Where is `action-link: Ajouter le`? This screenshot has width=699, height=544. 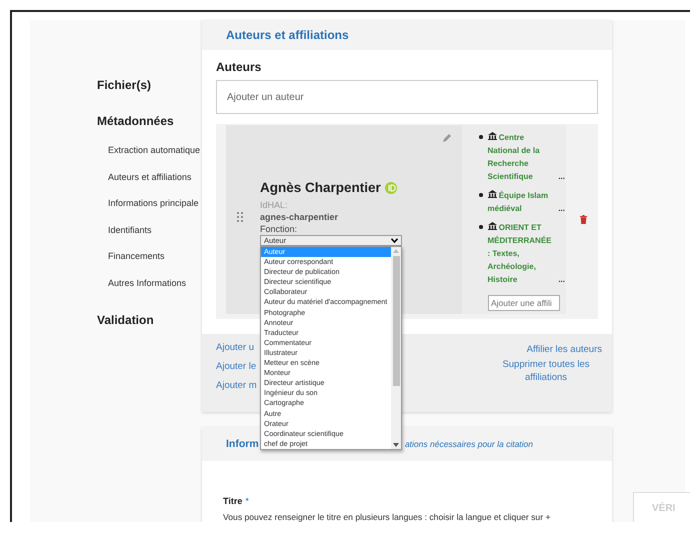 action-link: Ajouter le is located at coordinates (236, 366).